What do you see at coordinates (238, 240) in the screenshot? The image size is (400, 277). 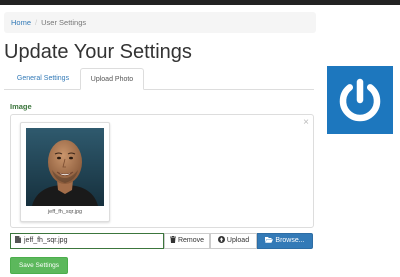 I see `upload-button-label: Upload` at bounding box center [238, 240].